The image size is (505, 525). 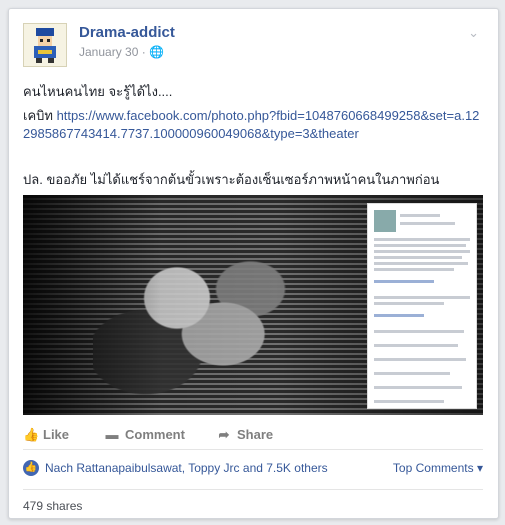 I want to click on like-button: 👍 Like, so click(x=46, y=435).